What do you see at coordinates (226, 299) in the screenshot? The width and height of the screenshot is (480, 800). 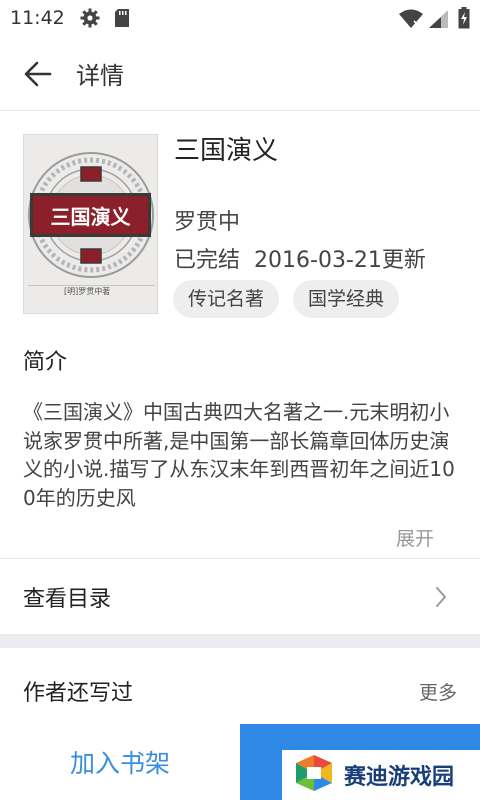 I see `tag-chip: 传记名著` at bounding box center [226, 299].